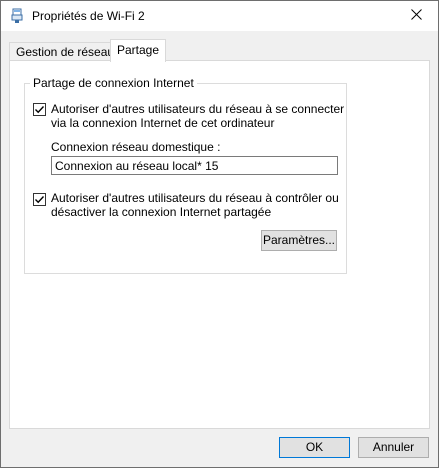 The width and height of the screenshot is (439, 468). I want to click on allow-control-checkbox, so click(39, 199).